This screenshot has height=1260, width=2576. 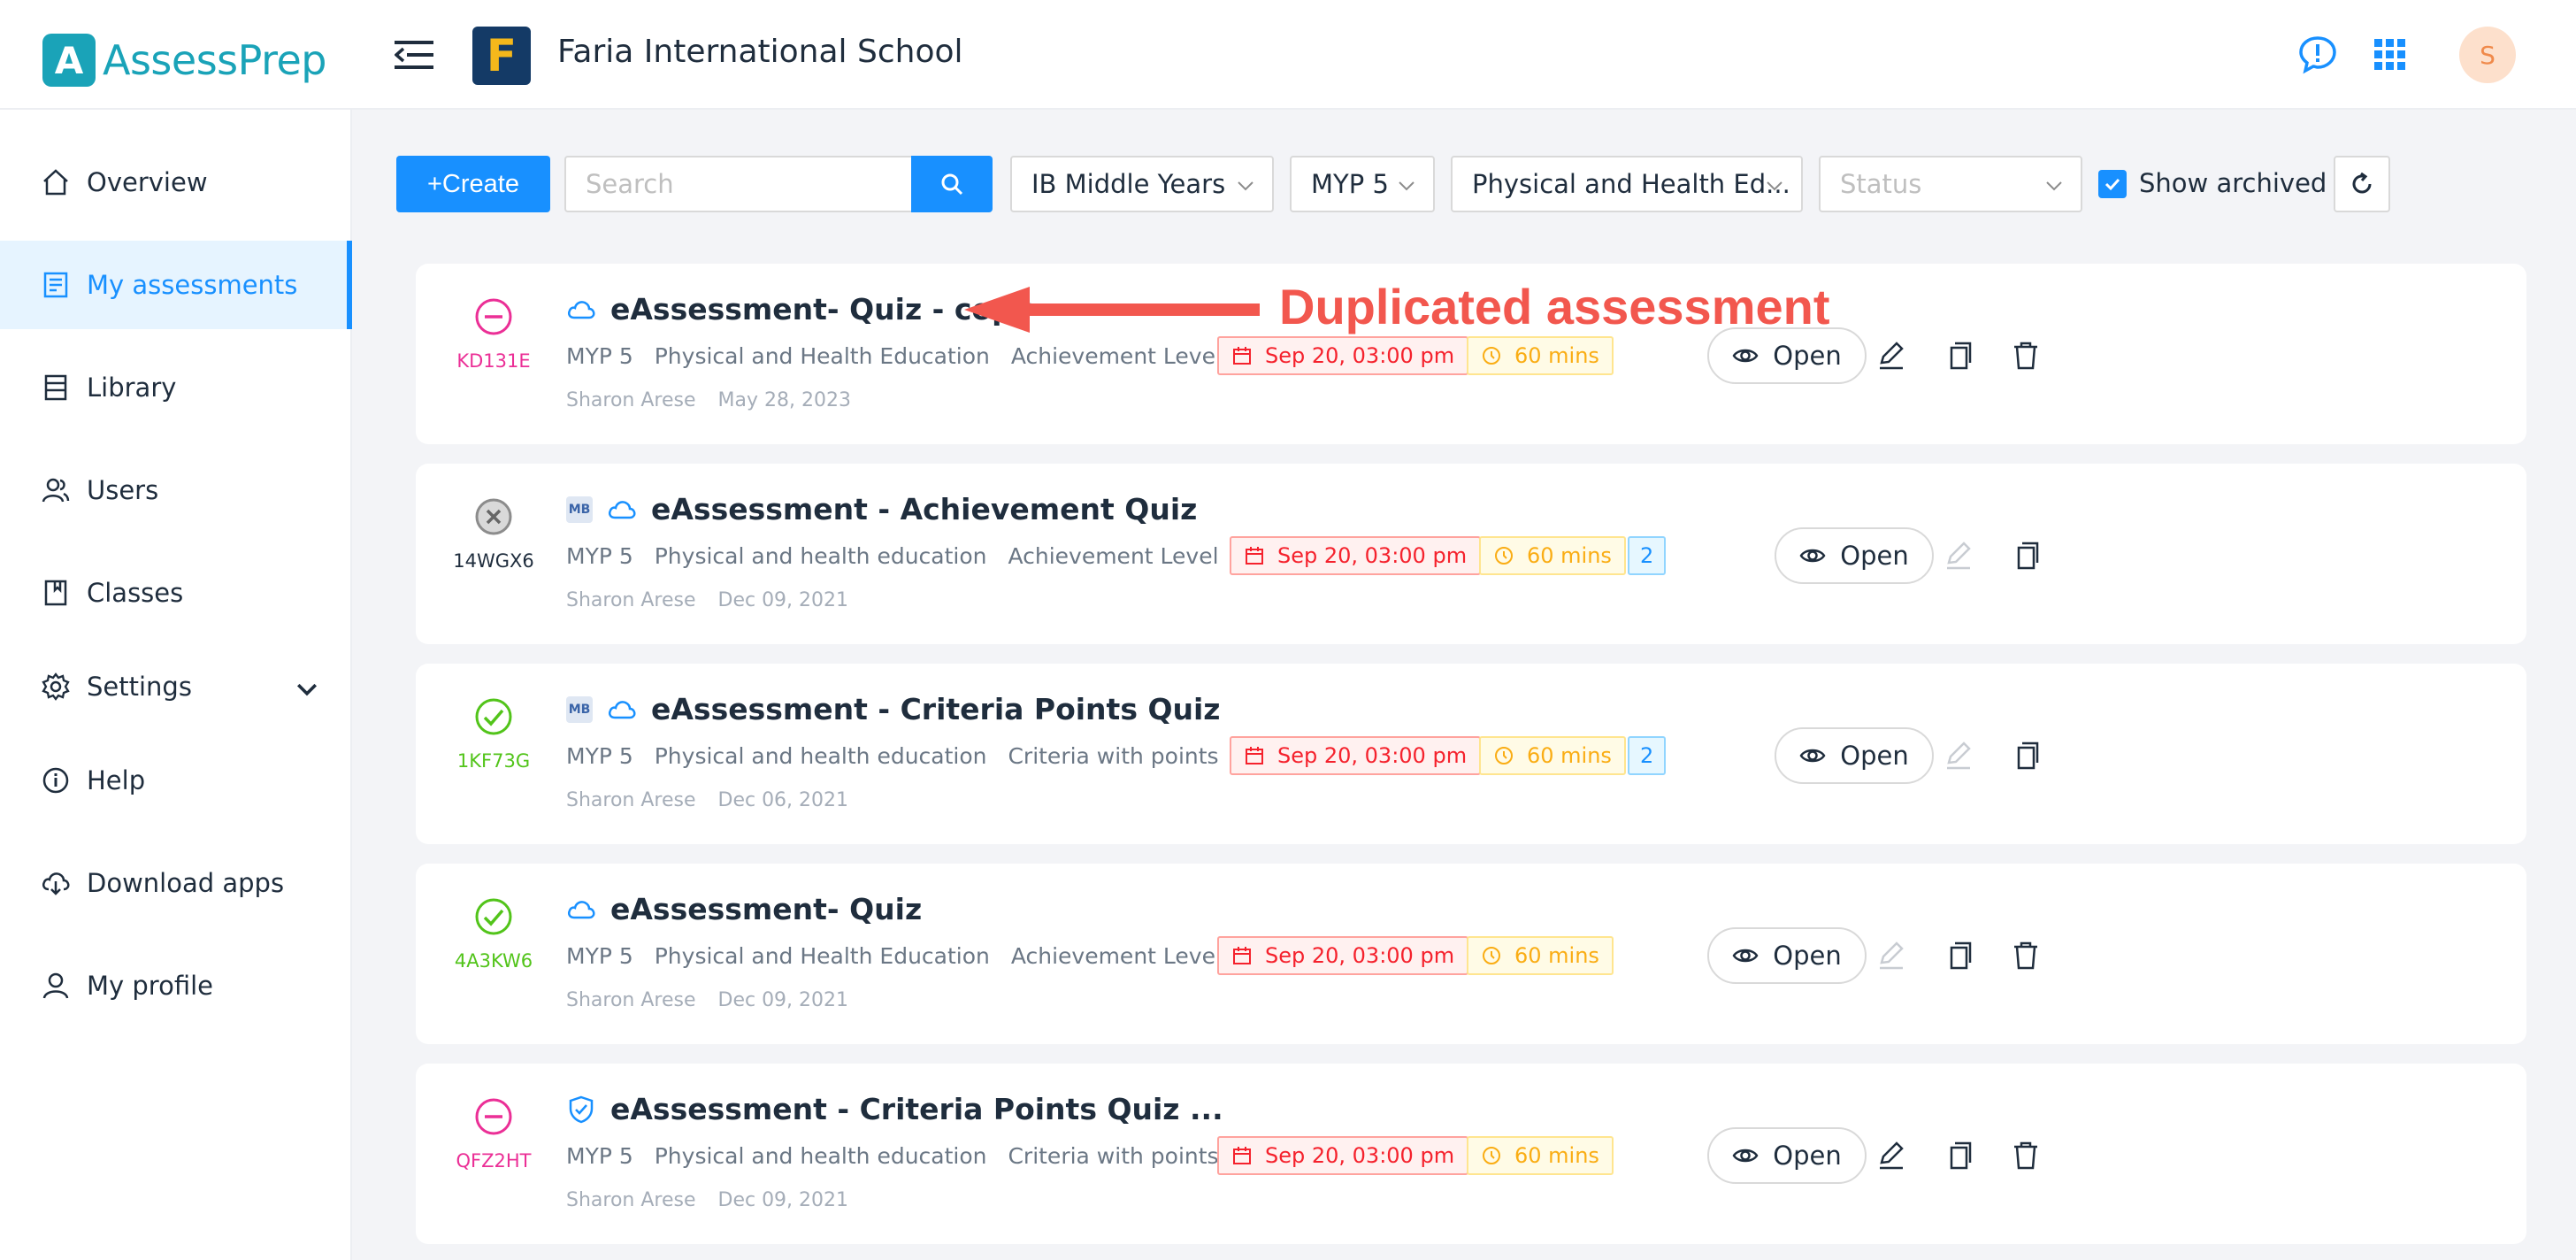 What do you see at coordinates (1362, 184) in the screenshot?
I see `grade-select: MYP 5` at bounding box center [1362, 184].